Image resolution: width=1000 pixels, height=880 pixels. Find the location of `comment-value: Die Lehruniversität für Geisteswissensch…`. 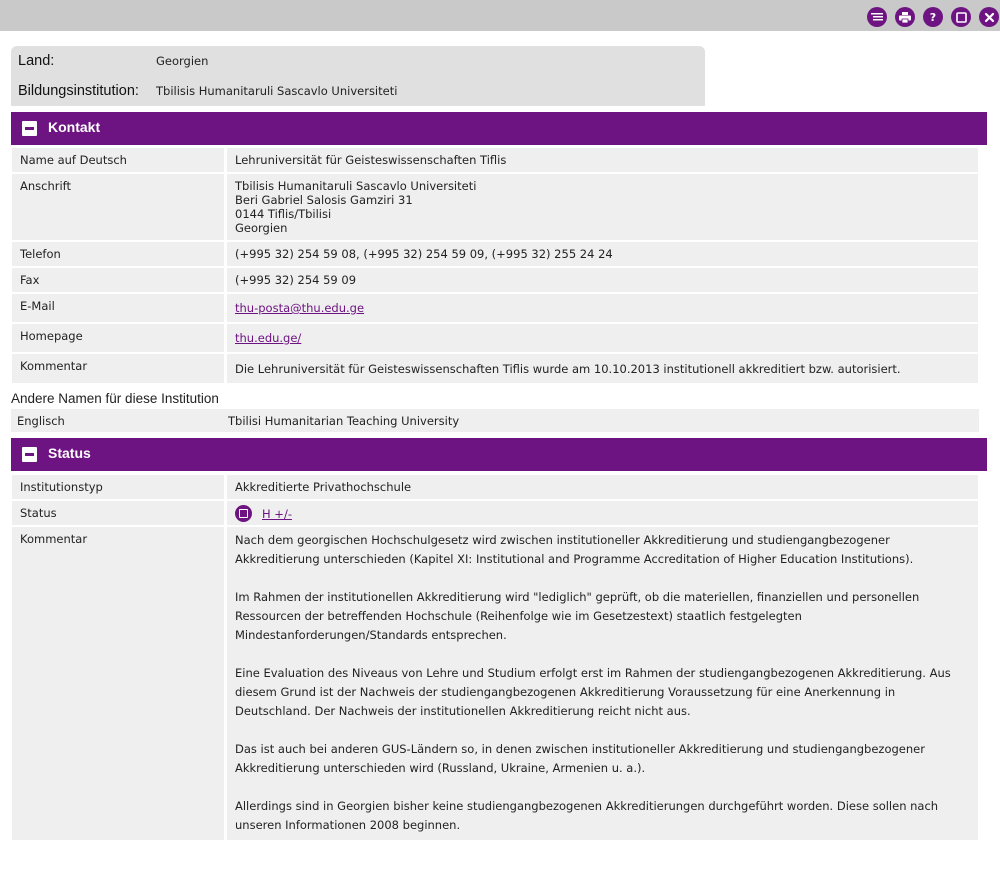

comment-value: Die Lehruniversität für Geisteswissensch… is located at coordinates (602, 368).